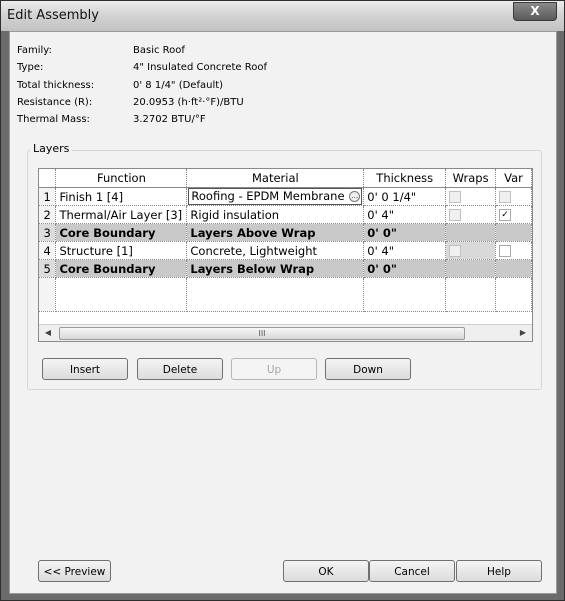  I want to click on property-value: 3.2702 BTU/°F, so click(169, 120).